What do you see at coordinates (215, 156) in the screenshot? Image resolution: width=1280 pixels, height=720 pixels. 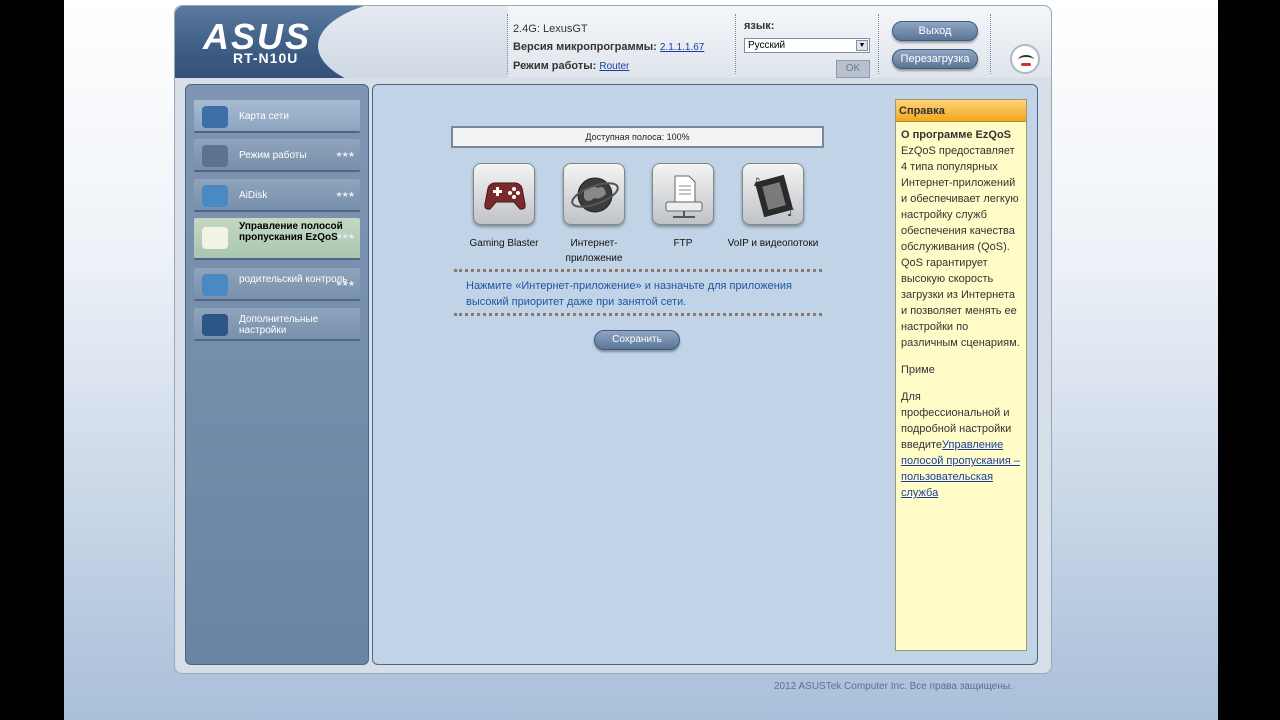 I see `operation-mode-icon` at bounding box center [215, 156].